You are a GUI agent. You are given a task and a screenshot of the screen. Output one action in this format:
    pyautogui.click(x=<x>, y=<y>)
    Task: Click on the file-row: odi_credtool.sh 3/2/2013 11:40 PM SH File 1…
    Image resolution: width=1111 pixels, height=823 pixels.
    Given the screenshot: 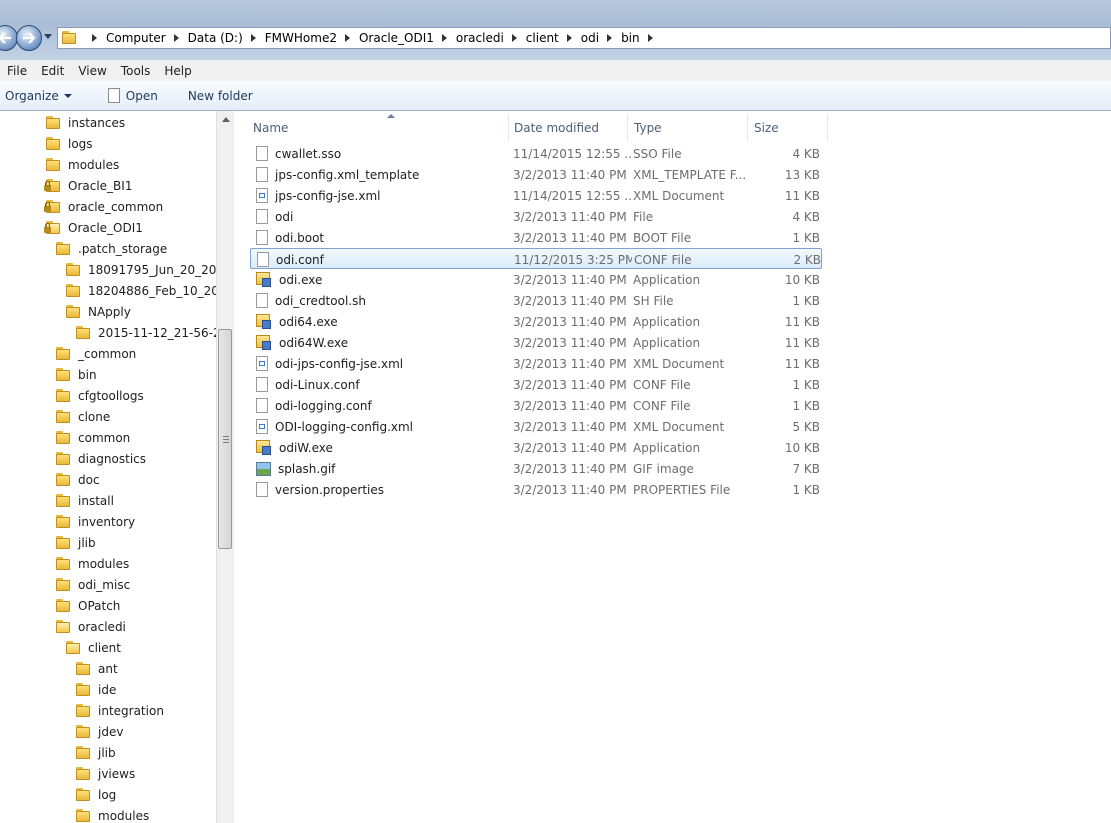 What is the action you would take?
    pyautogui.click(x=536, y=300)
    